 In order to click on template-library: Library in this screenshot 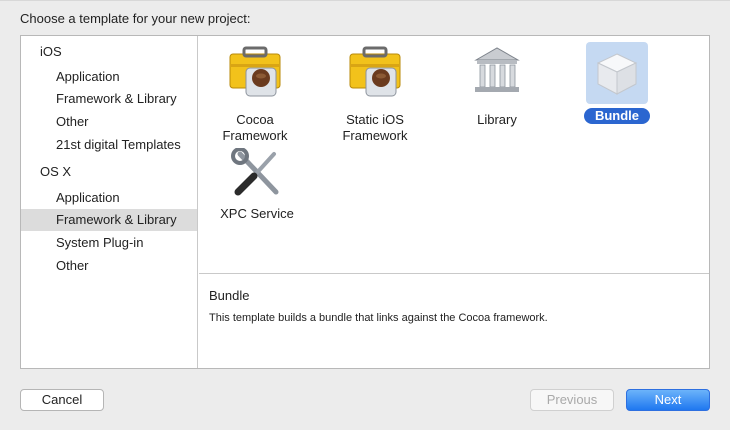, I will do `click(497, 85)`.